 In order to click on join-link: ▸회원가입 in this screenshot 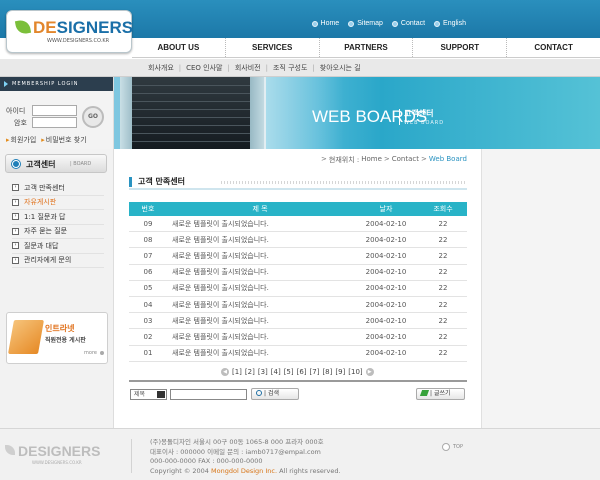, I will do `click(21, 140)`.